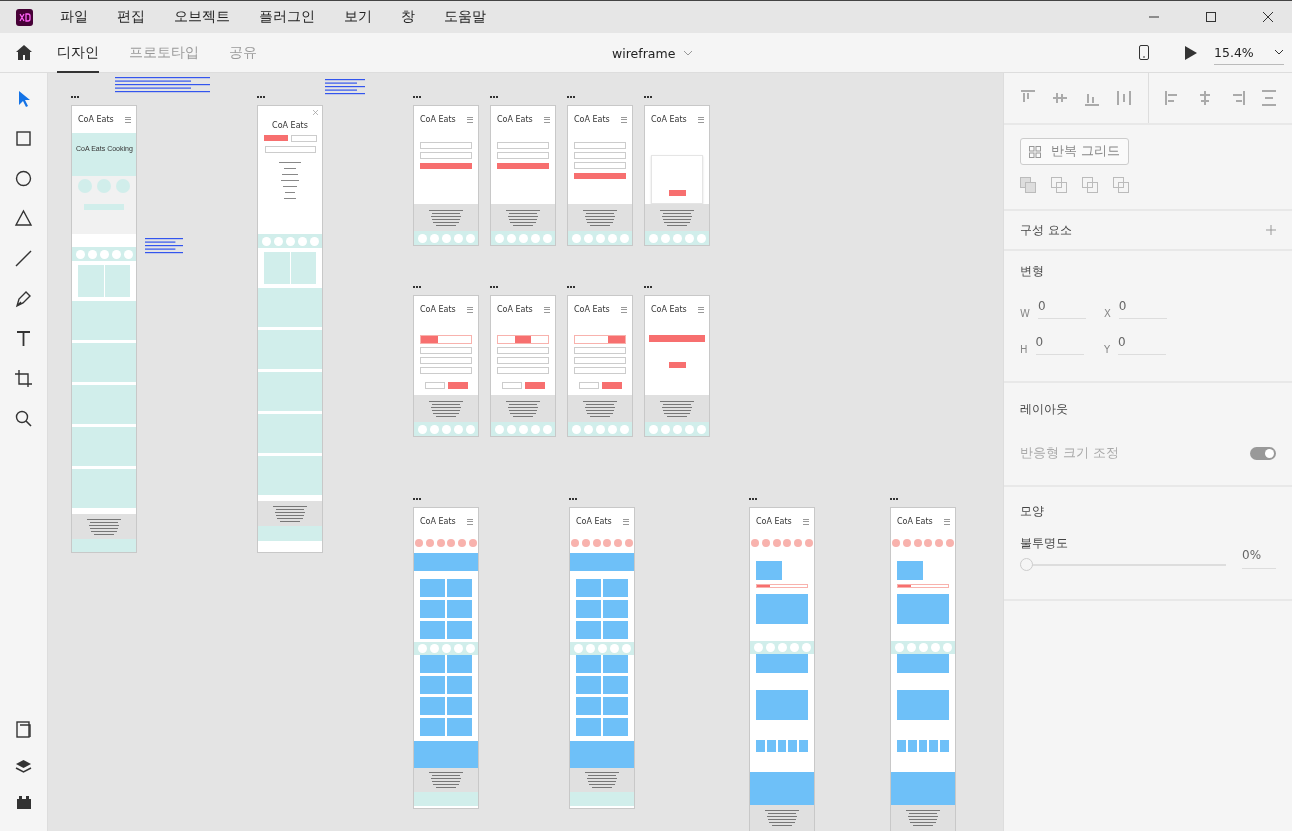 This screenshot has width=1292, height=831. What do you see at coordinates (358, 17) in the screenshot?
I see `menu-item: 보기` at bounding box center [358, 17].